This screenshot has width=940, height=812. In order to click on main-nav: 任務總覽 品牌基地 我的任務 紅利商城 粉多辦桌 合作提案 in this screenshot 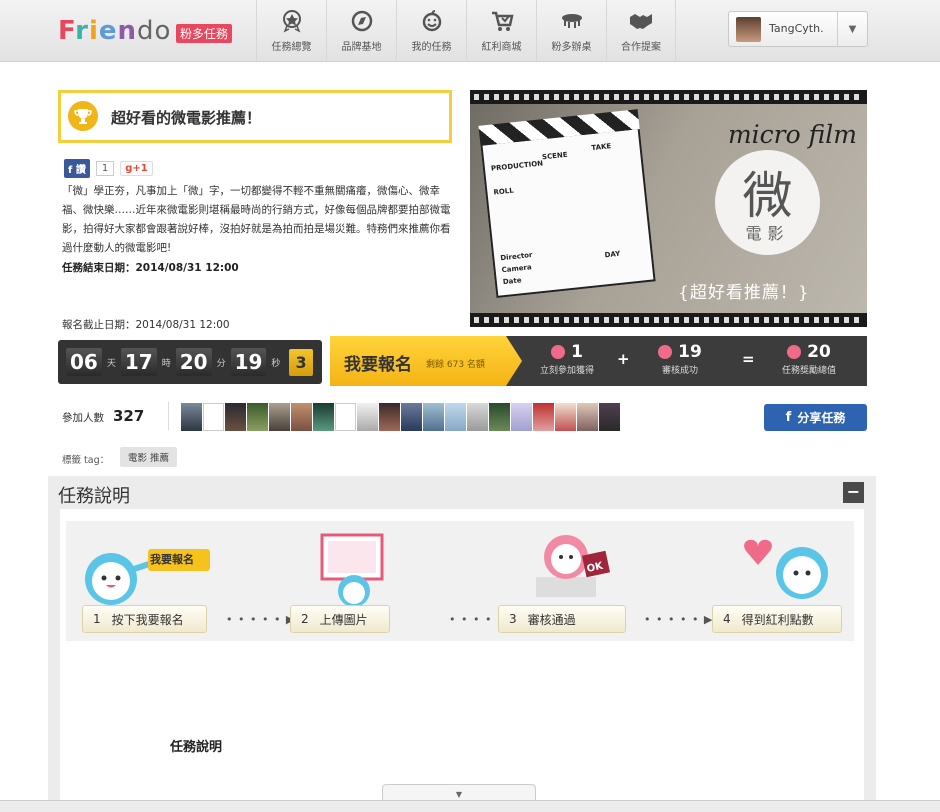, I will do `click(466, 30)`.